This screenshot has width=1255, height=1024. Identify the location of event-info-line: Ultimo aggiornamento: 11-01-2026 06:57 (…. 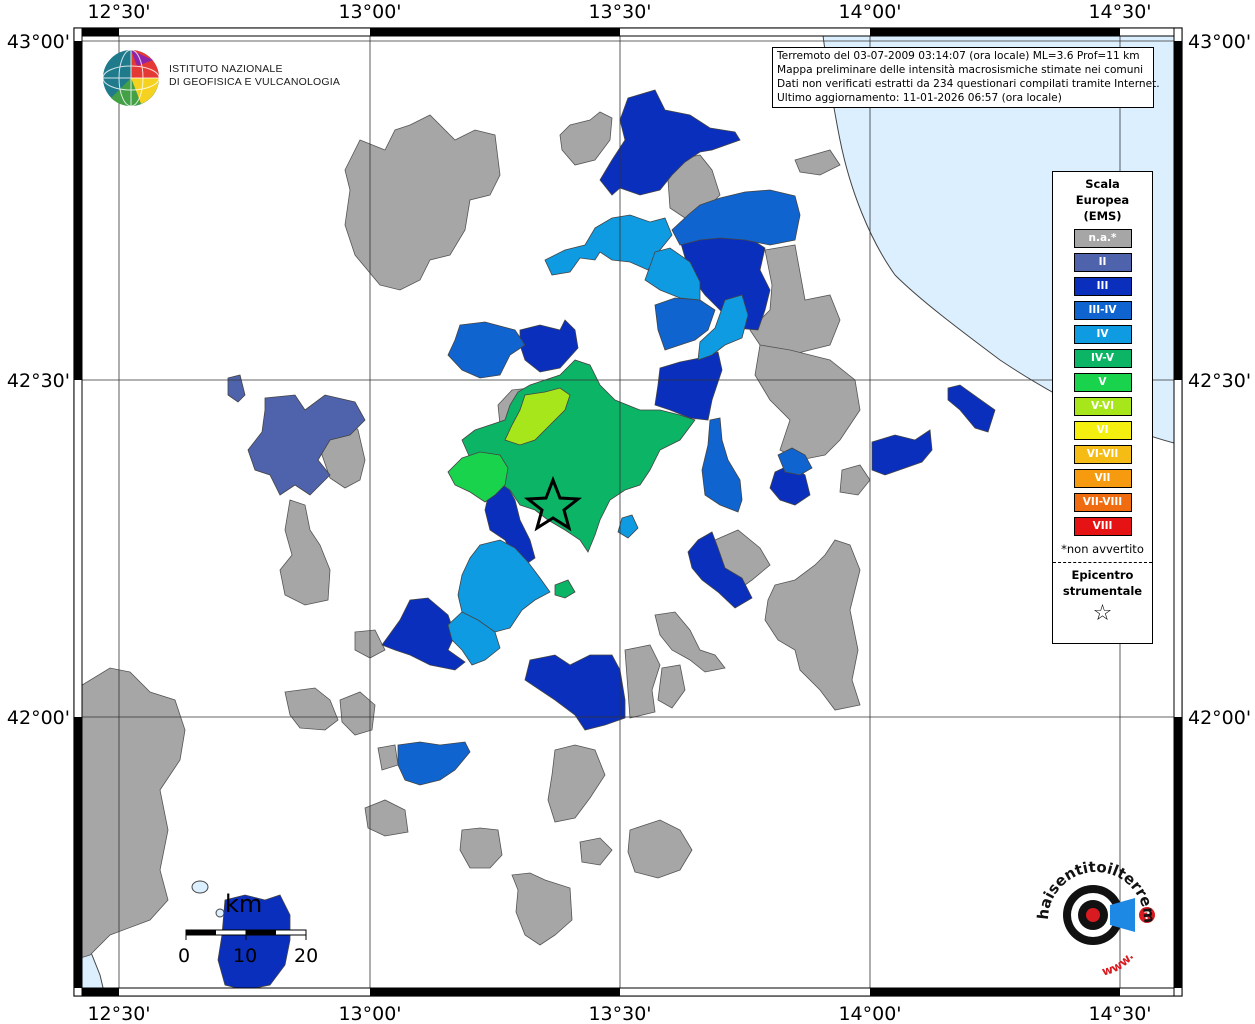
(919, 98).